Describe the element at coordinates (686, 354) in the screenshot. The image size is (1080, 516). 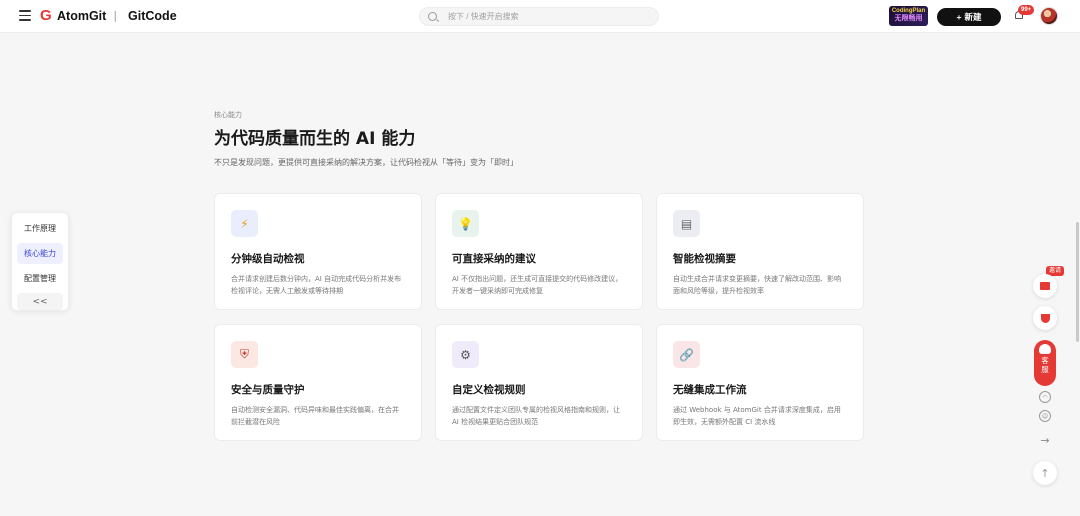
I see `link-icon: 🔗` at that location.